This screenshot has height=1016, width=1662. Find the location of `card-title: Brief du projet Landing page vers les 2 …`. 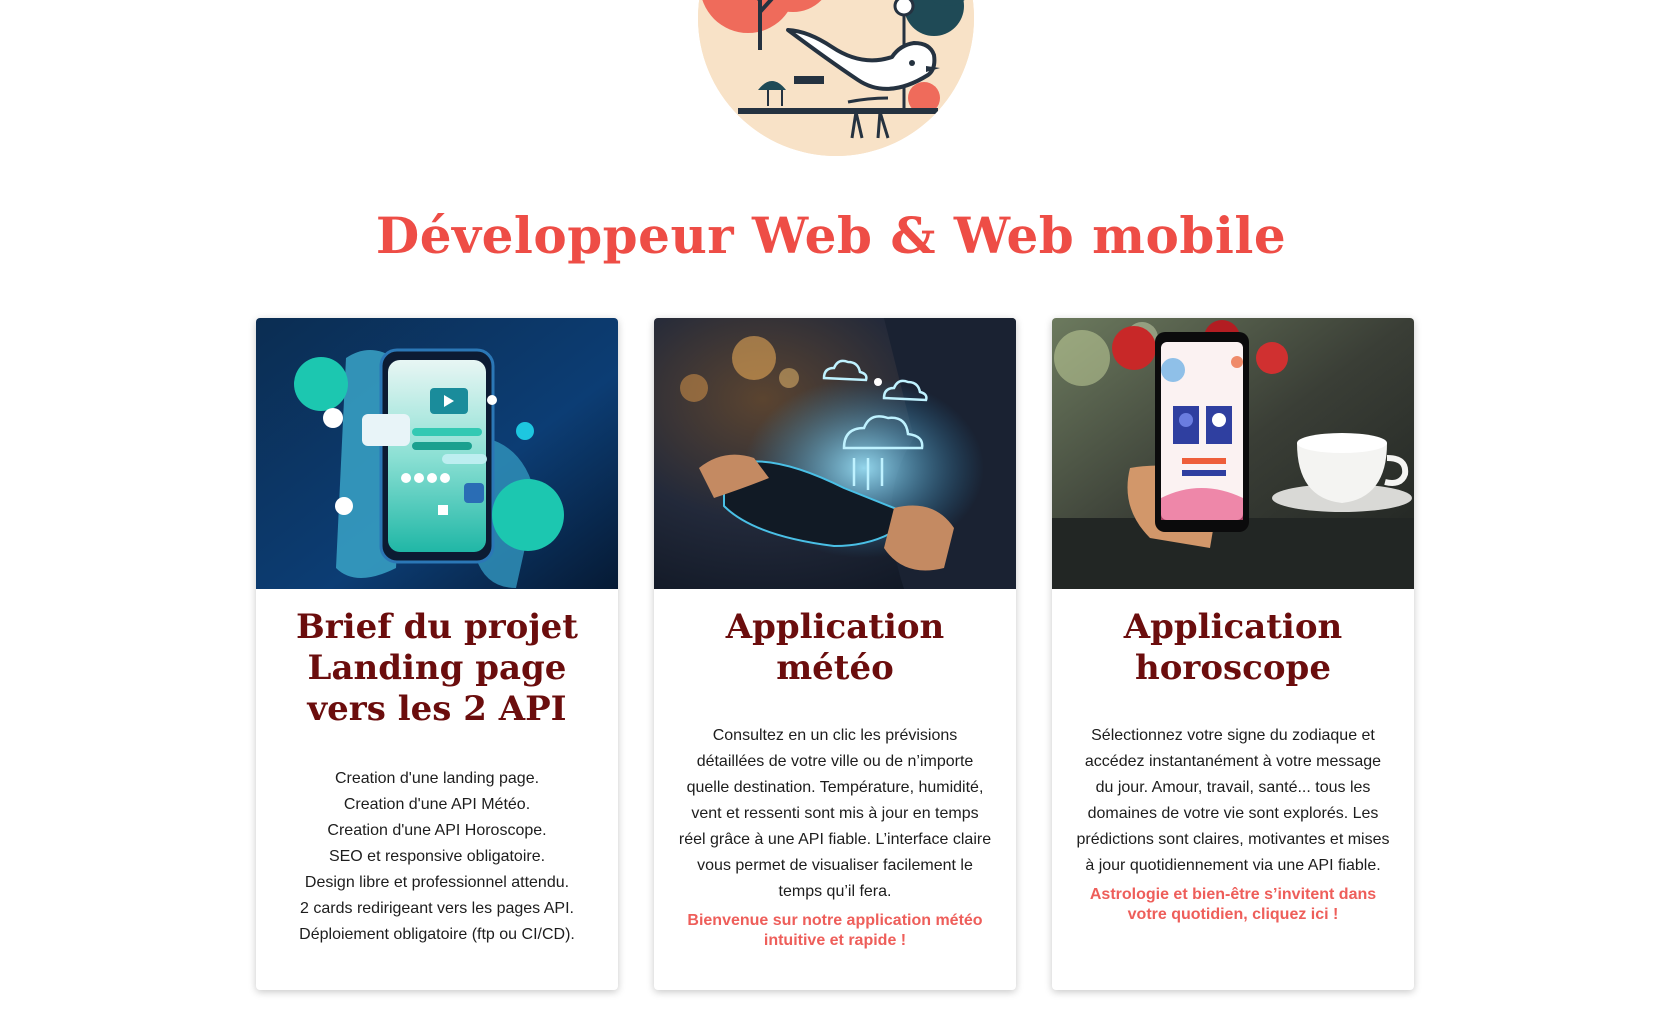

card-title: Brief du projet Landing page vers les 2 … is located at coordinates (437, 668).